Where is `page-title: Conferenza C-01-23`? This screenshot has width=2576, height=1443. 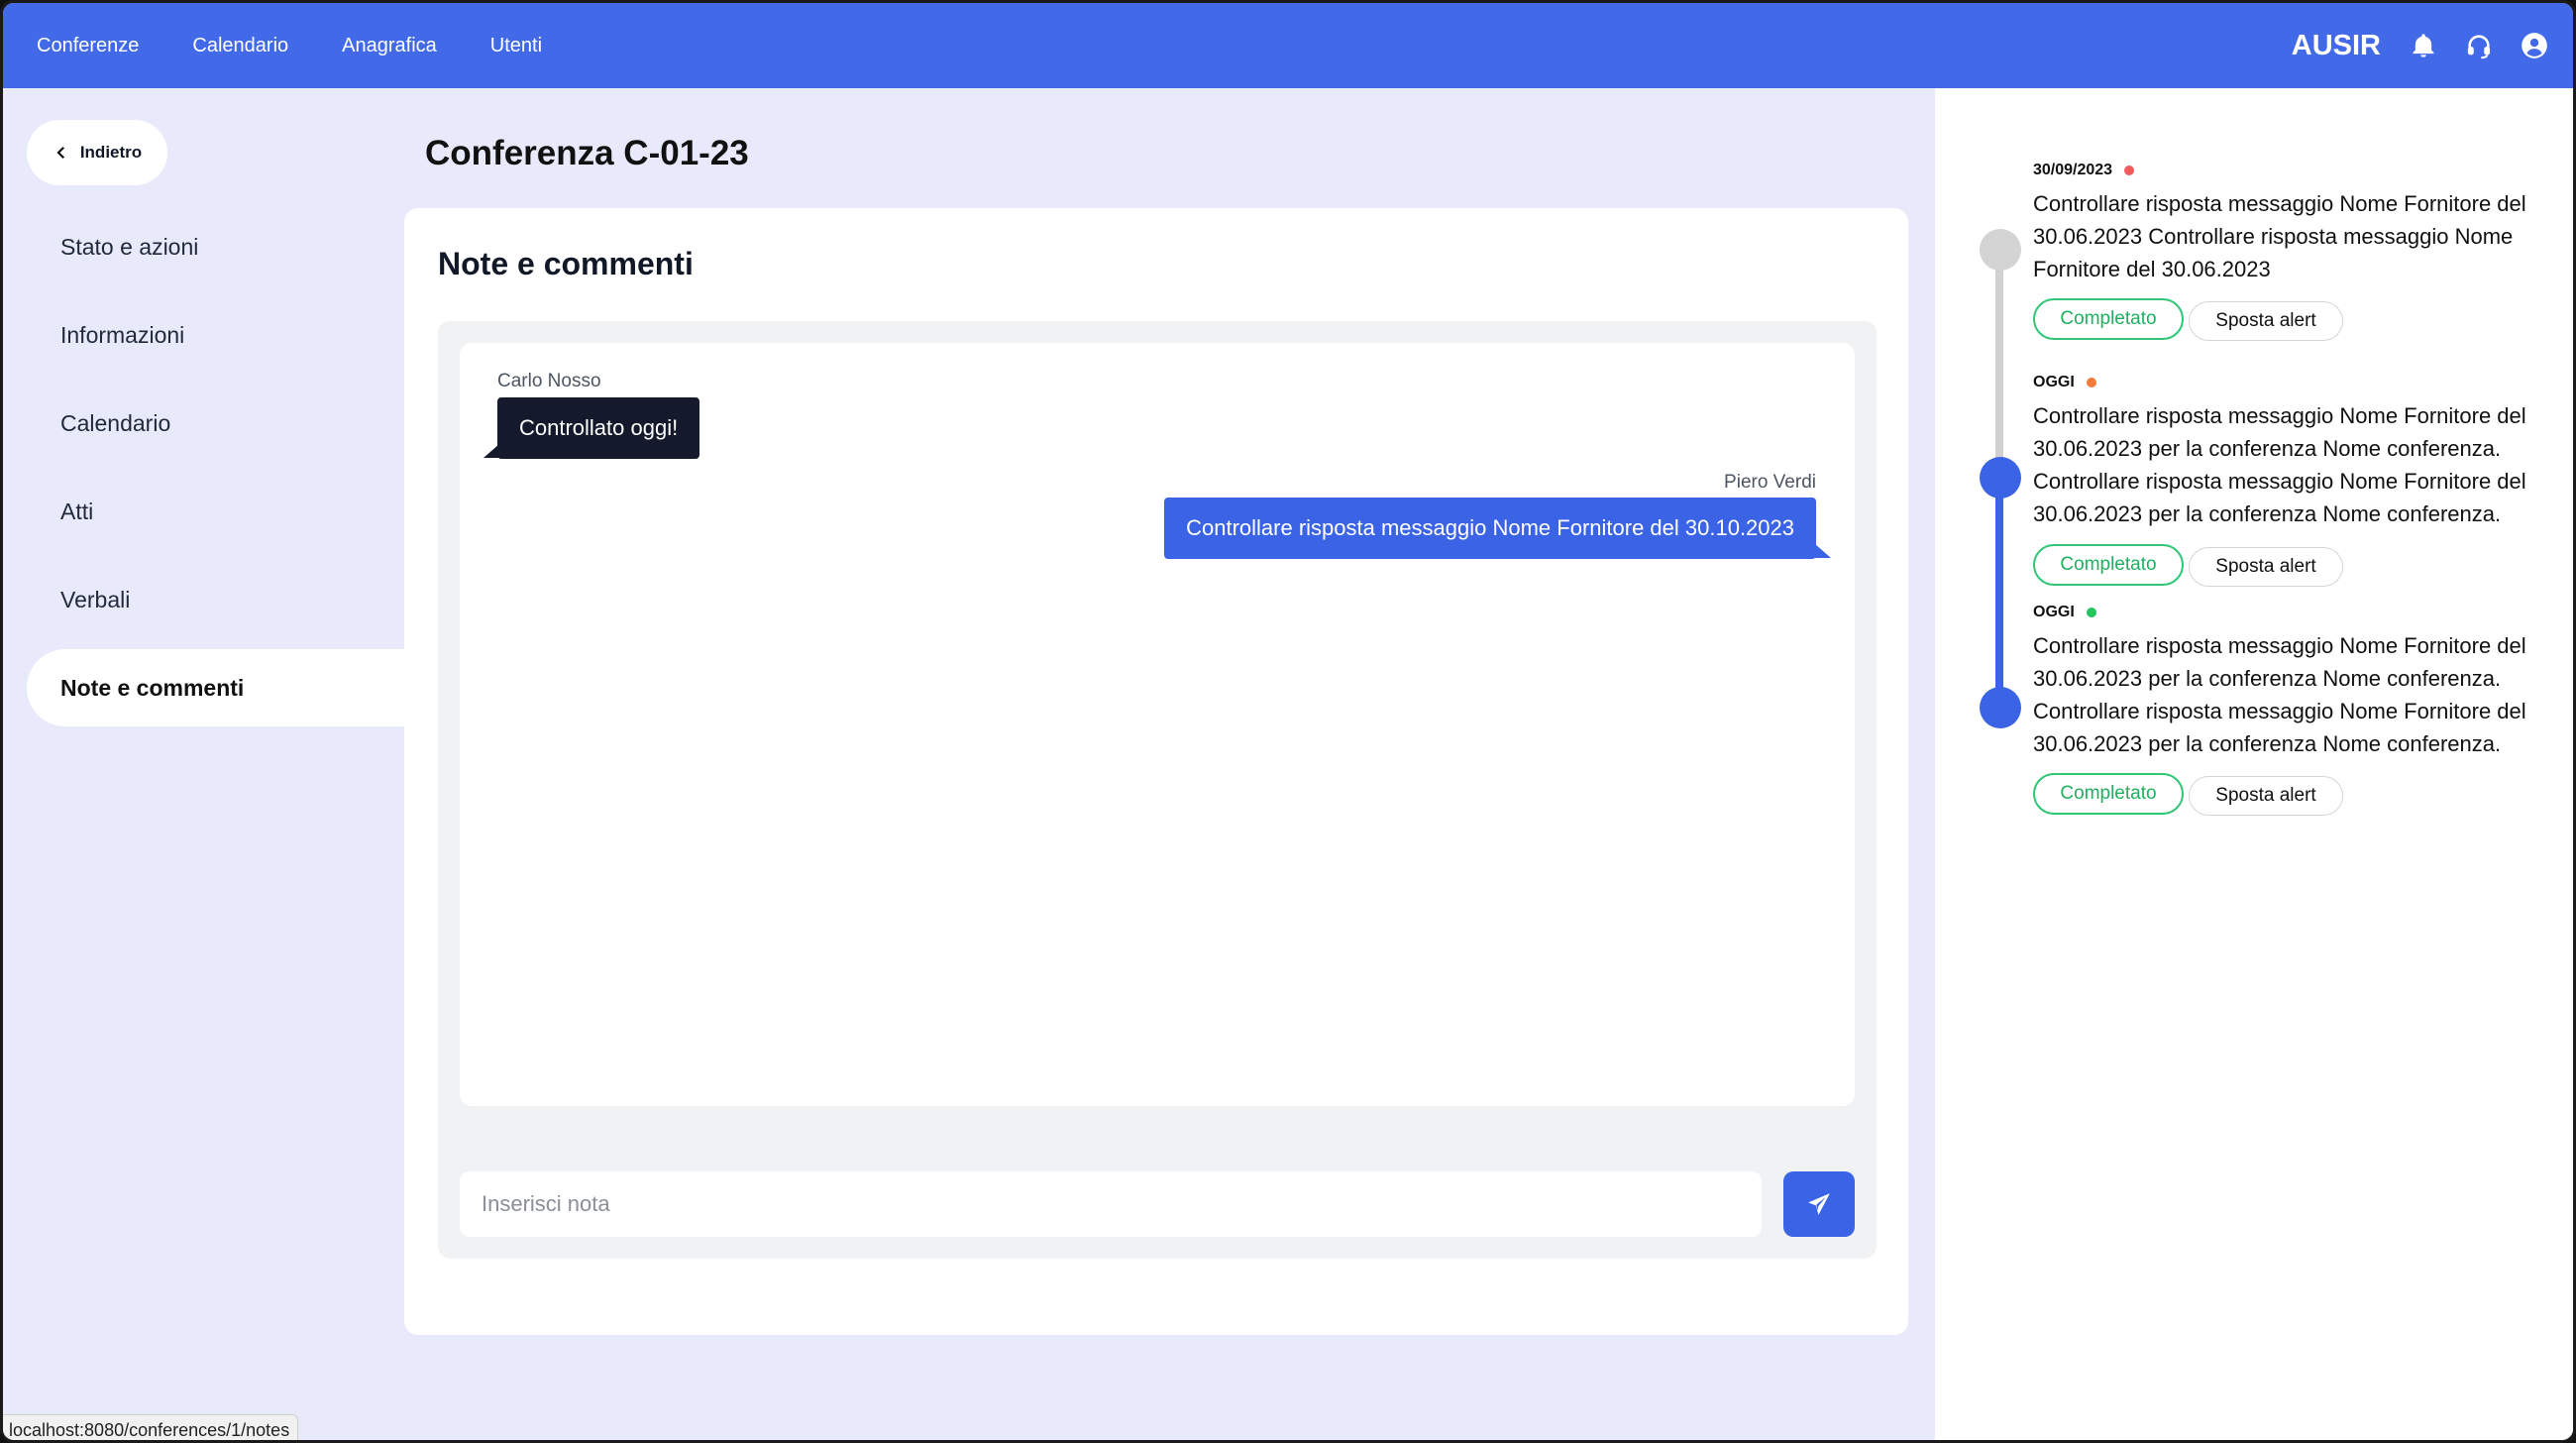 page-title: Conferenza C-01-23 is located at coordinates (587, 153).